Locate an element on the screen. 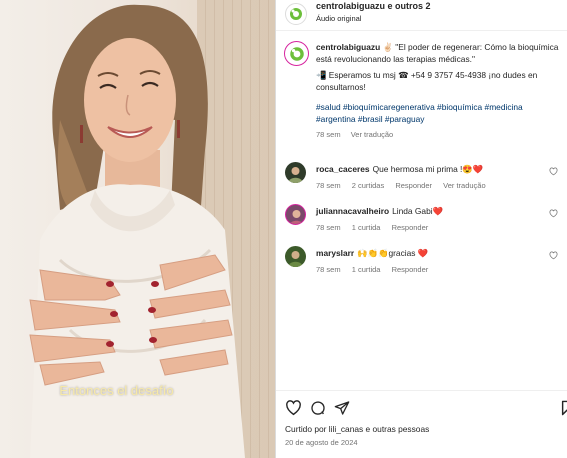  comment-text-row: roca_caceres Que hermosa mi prima !😍❤️ is located at coordinates (399, 169).